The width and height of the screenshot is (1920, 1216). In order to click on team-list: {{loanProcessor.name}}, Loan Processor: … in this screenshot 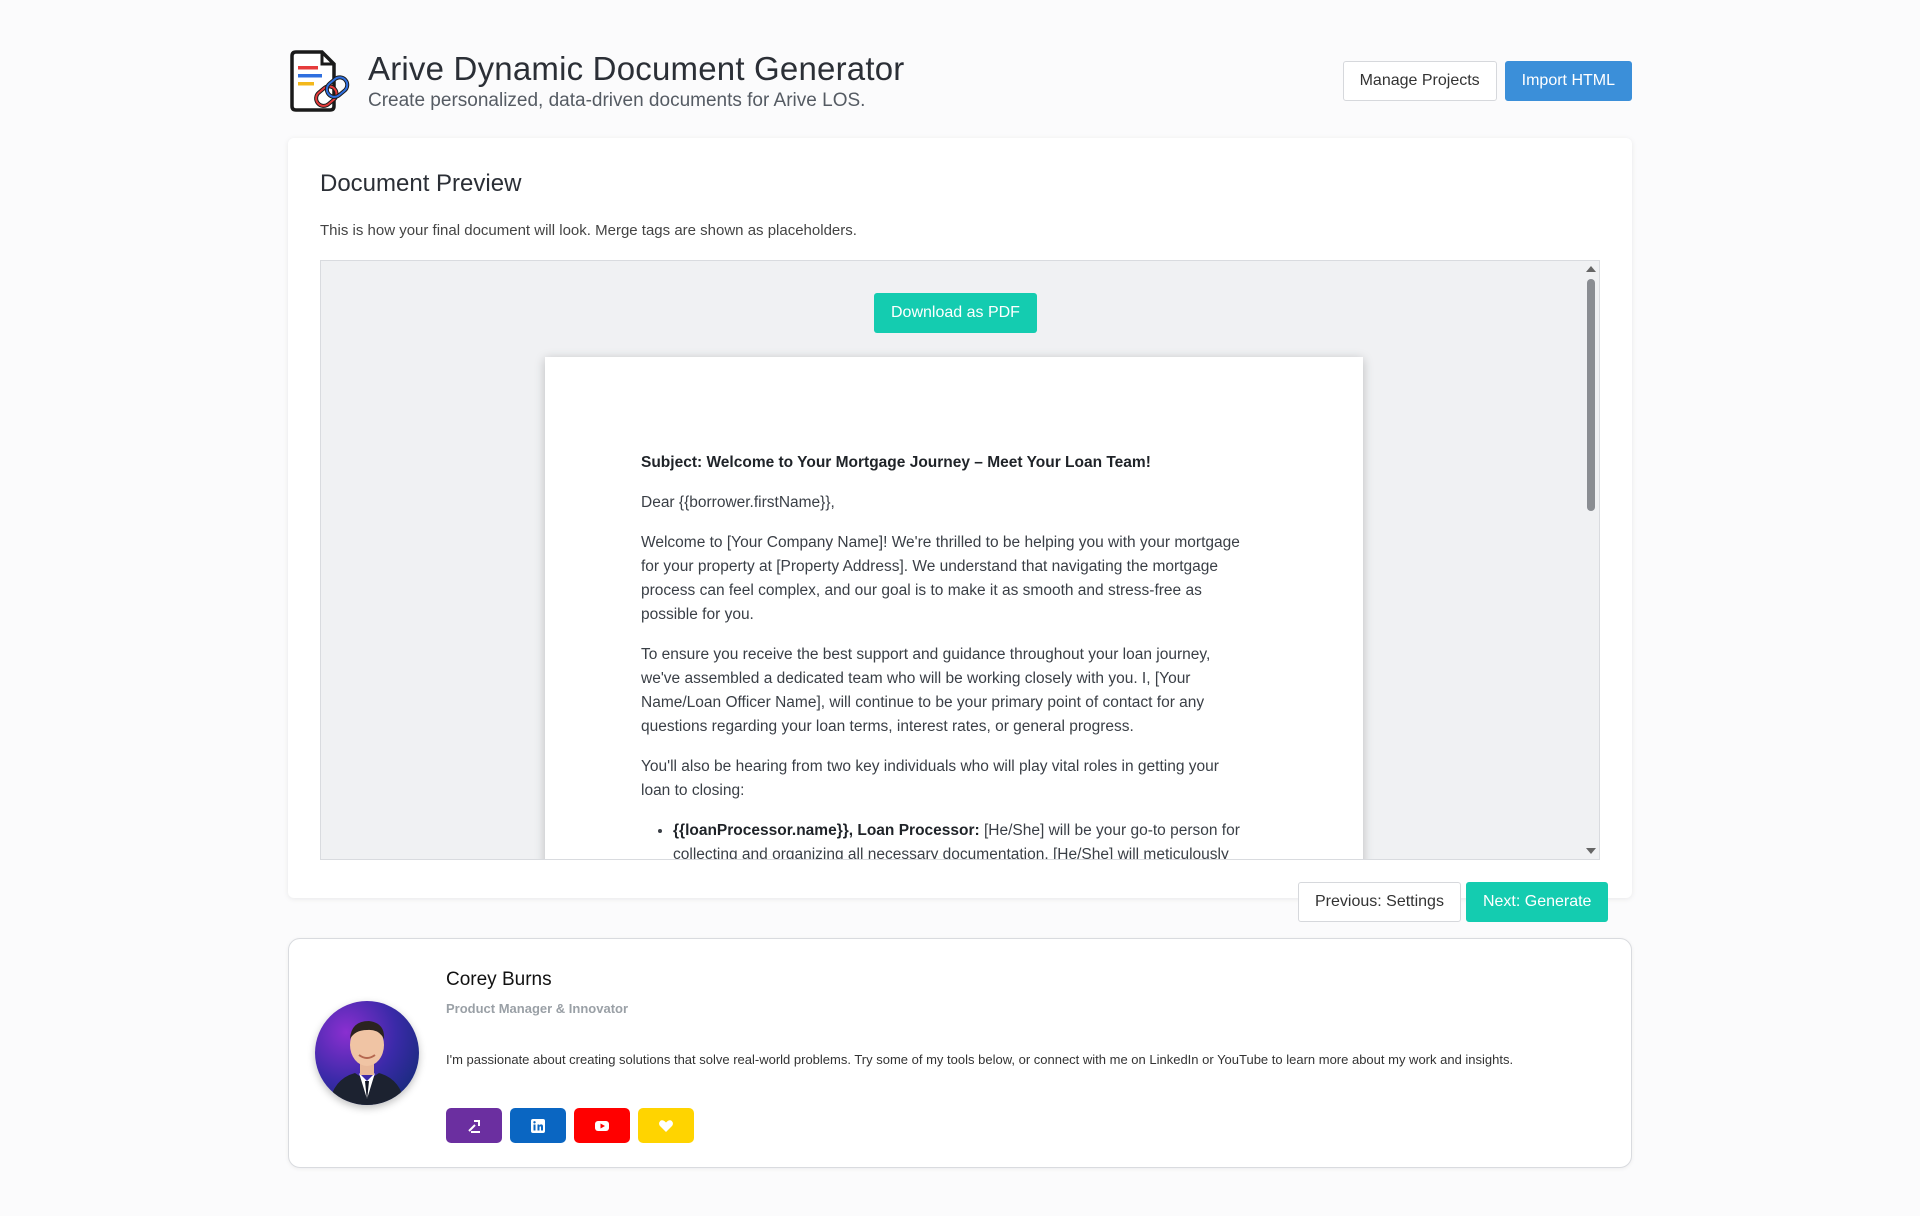, I will do `click(941, 839)`.